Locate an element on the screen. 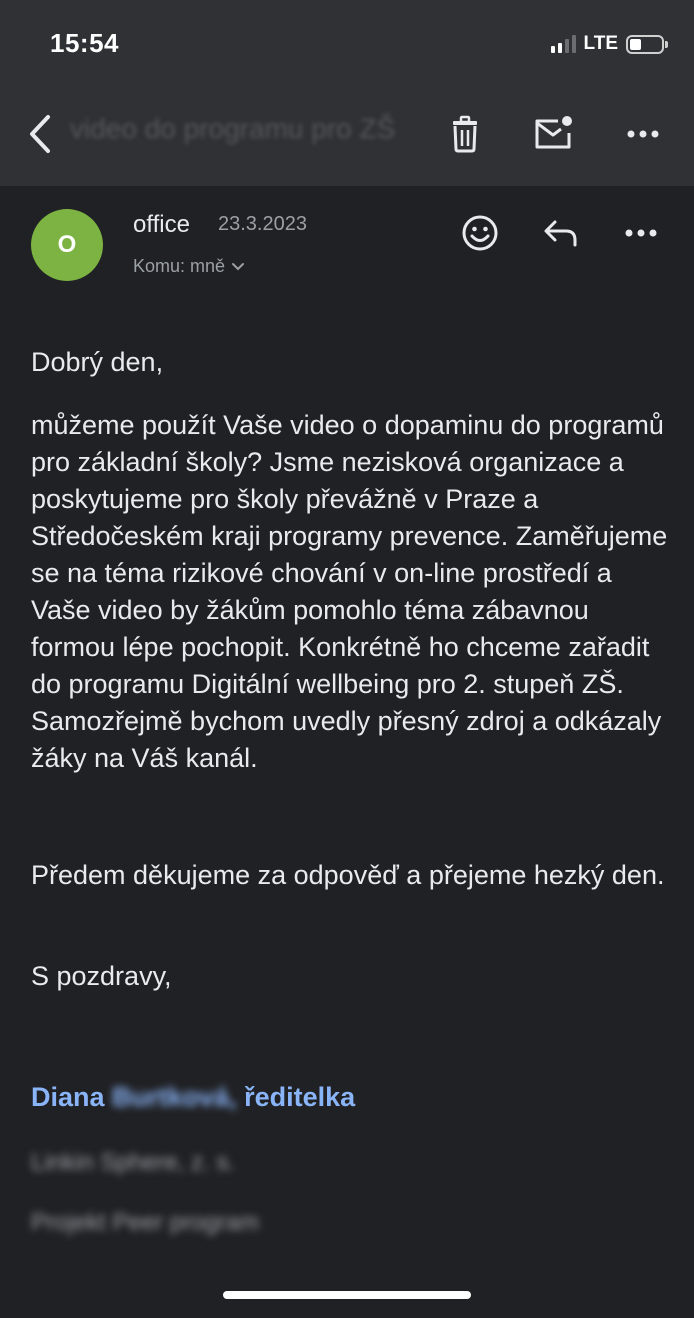 This screenshot has height=1318, width=694. recipient-details-toggle: Komu: mně is located at coordinates (189, 266).